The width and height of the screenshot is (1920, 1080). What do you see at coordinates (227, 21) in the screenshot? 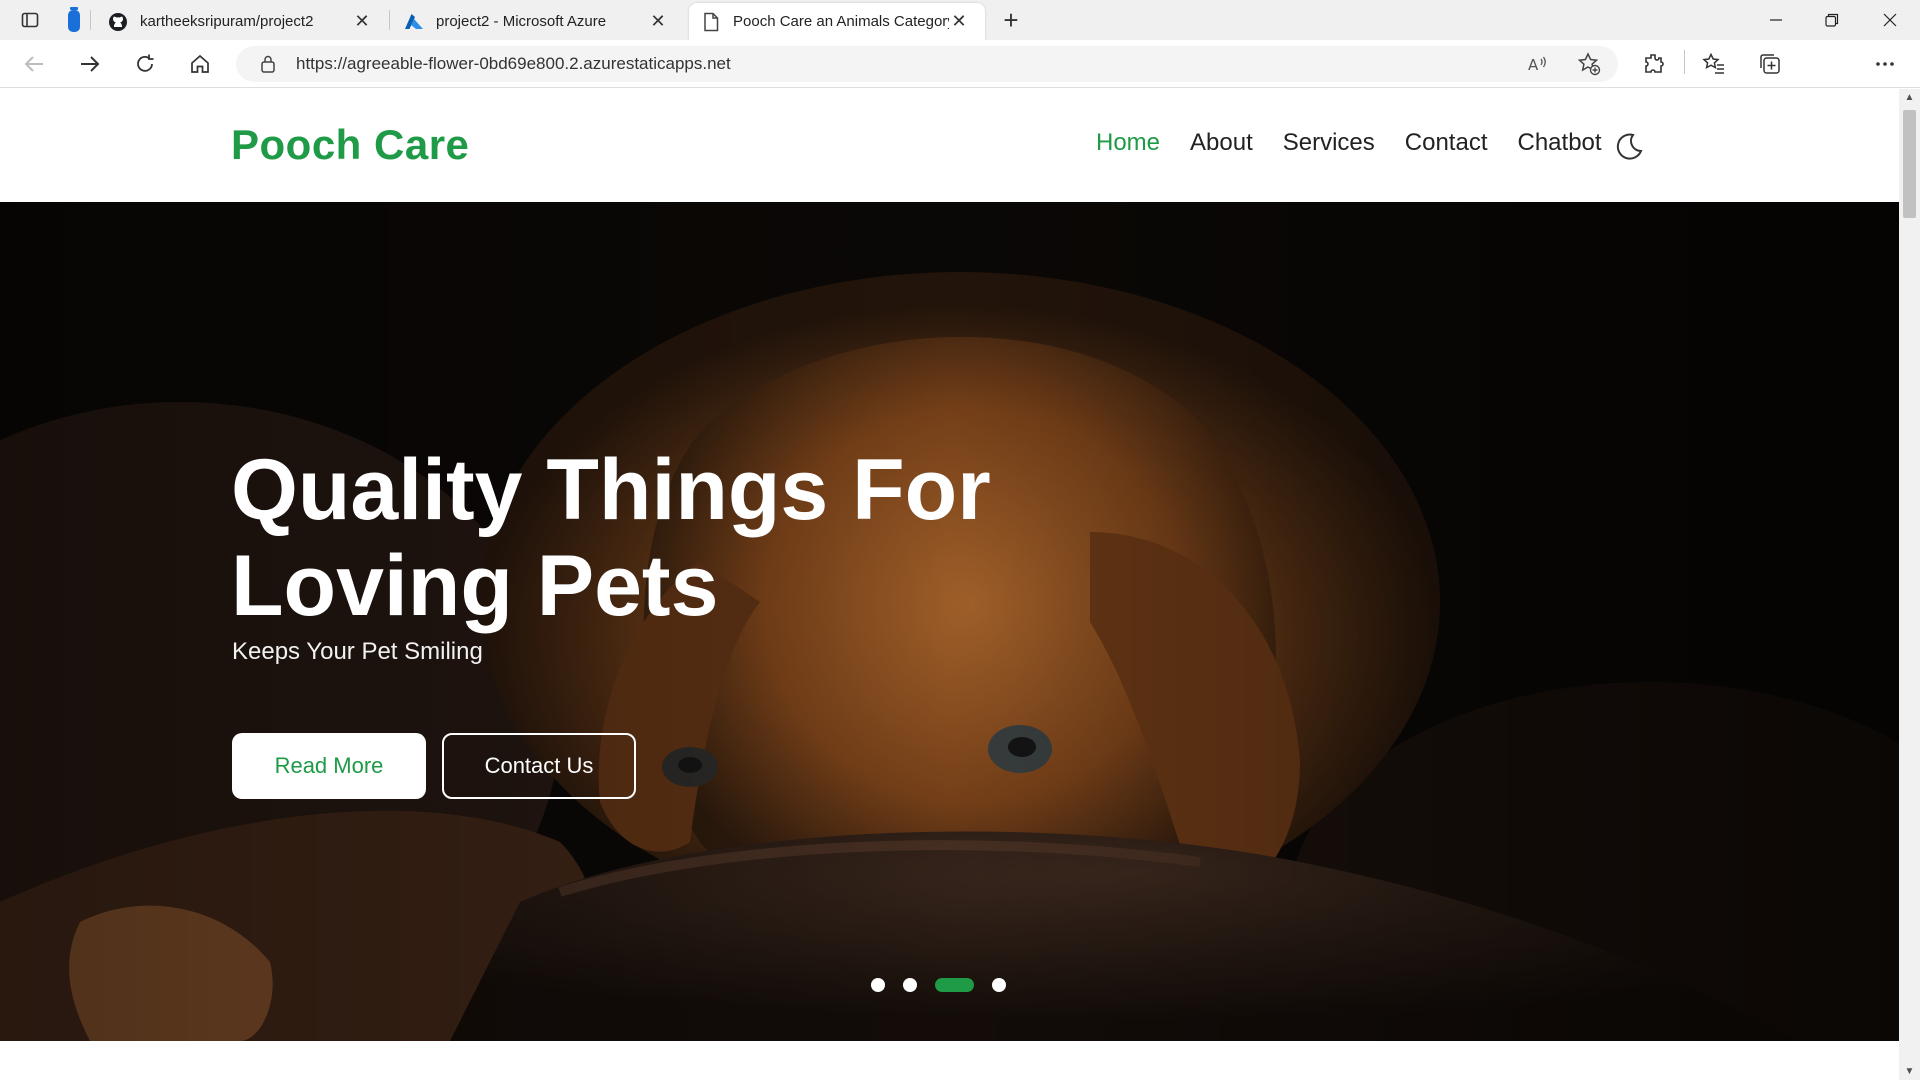
I see `tab-title: kartheeksripuram/project2` at bounding box center [227, 21].